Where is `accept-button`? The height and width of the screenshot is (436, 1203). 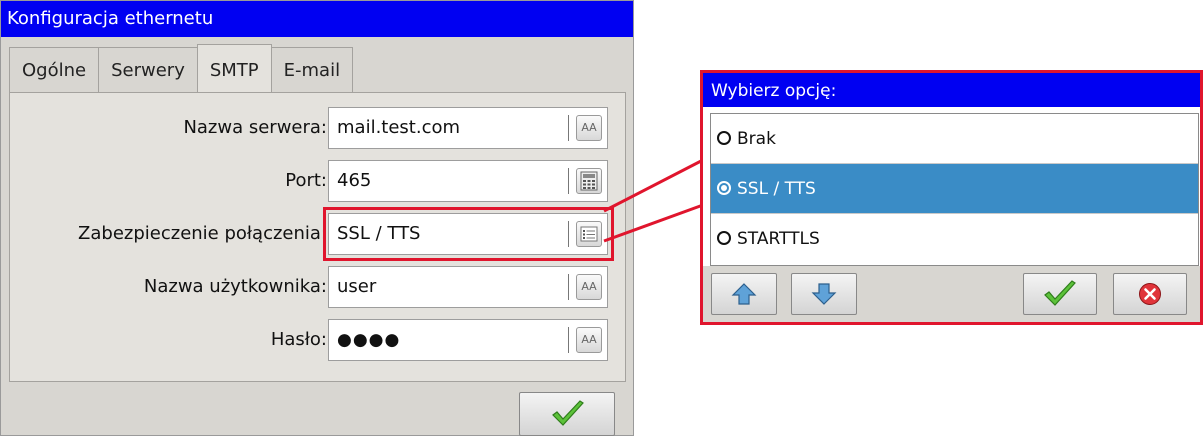
accept-button is located at coordinates (1060, 294).